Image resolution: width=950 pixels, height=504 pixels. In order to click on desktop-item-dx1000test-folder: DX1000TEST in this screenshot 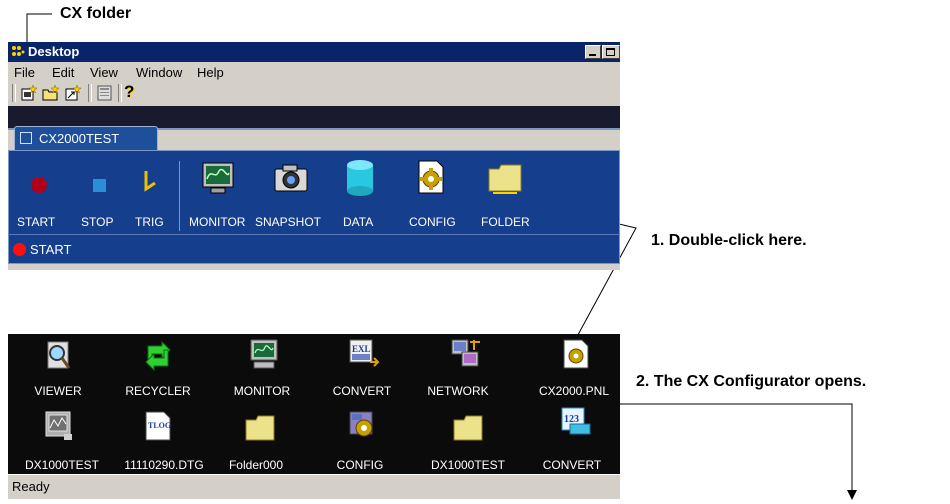, I will do `click(458, 438)`.